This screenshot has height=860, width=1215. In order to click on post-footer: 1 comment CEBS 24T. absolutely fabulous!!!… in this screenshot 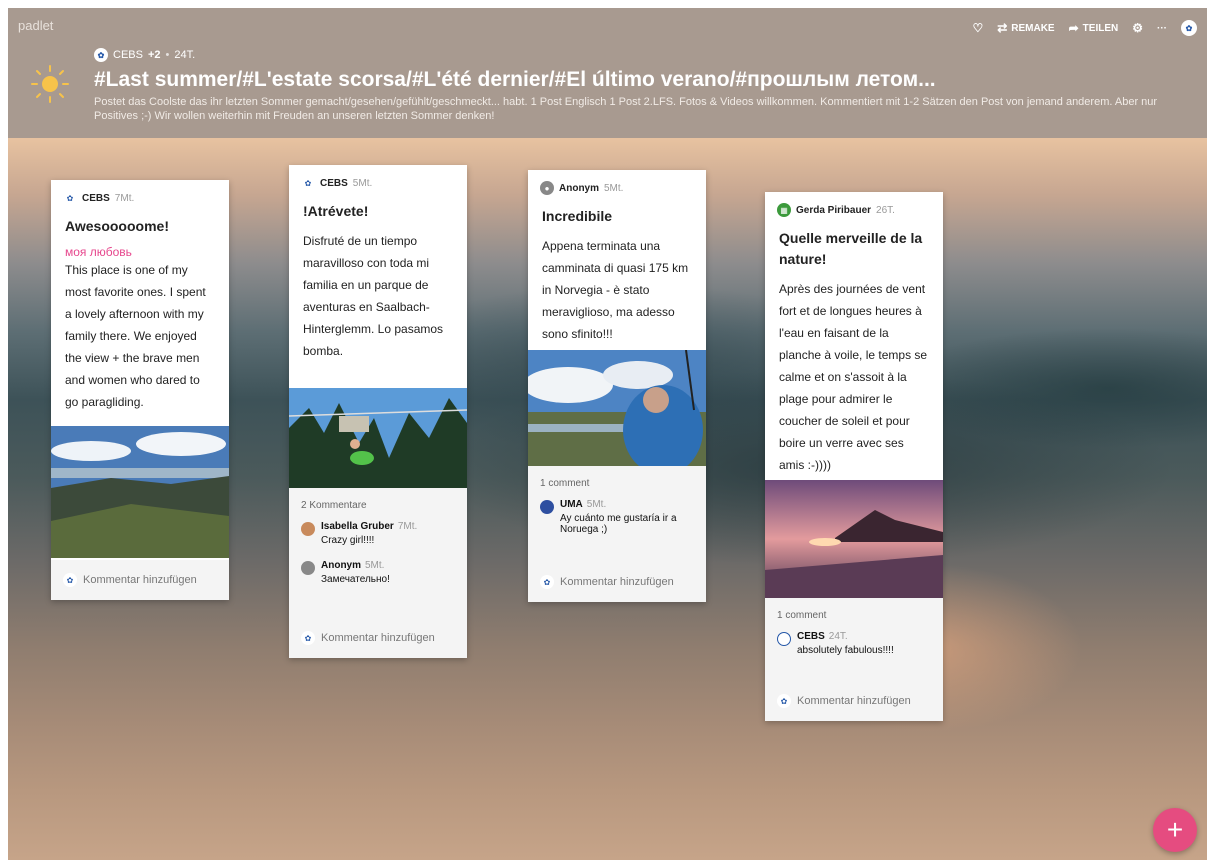, I will do `click(854, 659)`.